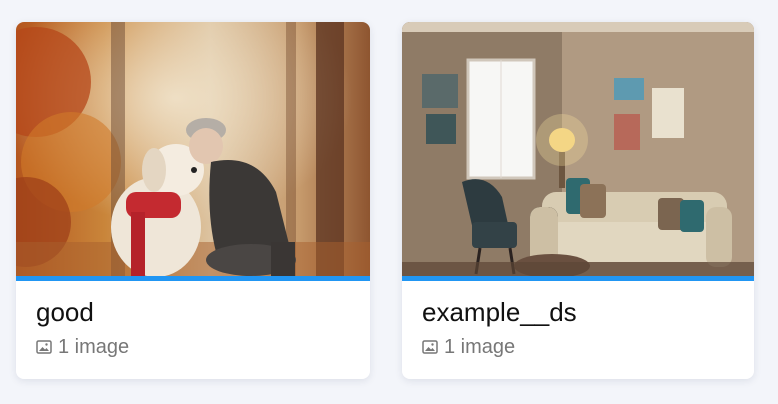  I want to click on card-meta: good 1 image, so click(193, 320).